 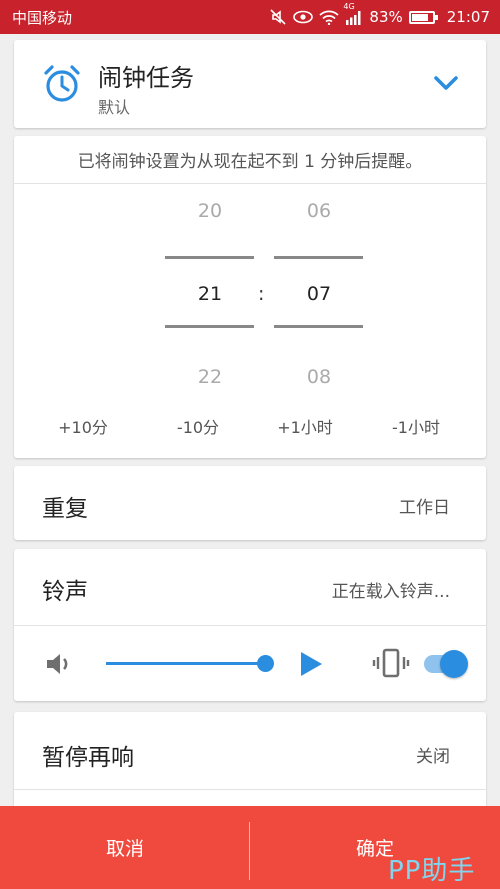 I want to click on status-bar: 中国移动 4G 83% 21:07, so click(x=250, y=17).